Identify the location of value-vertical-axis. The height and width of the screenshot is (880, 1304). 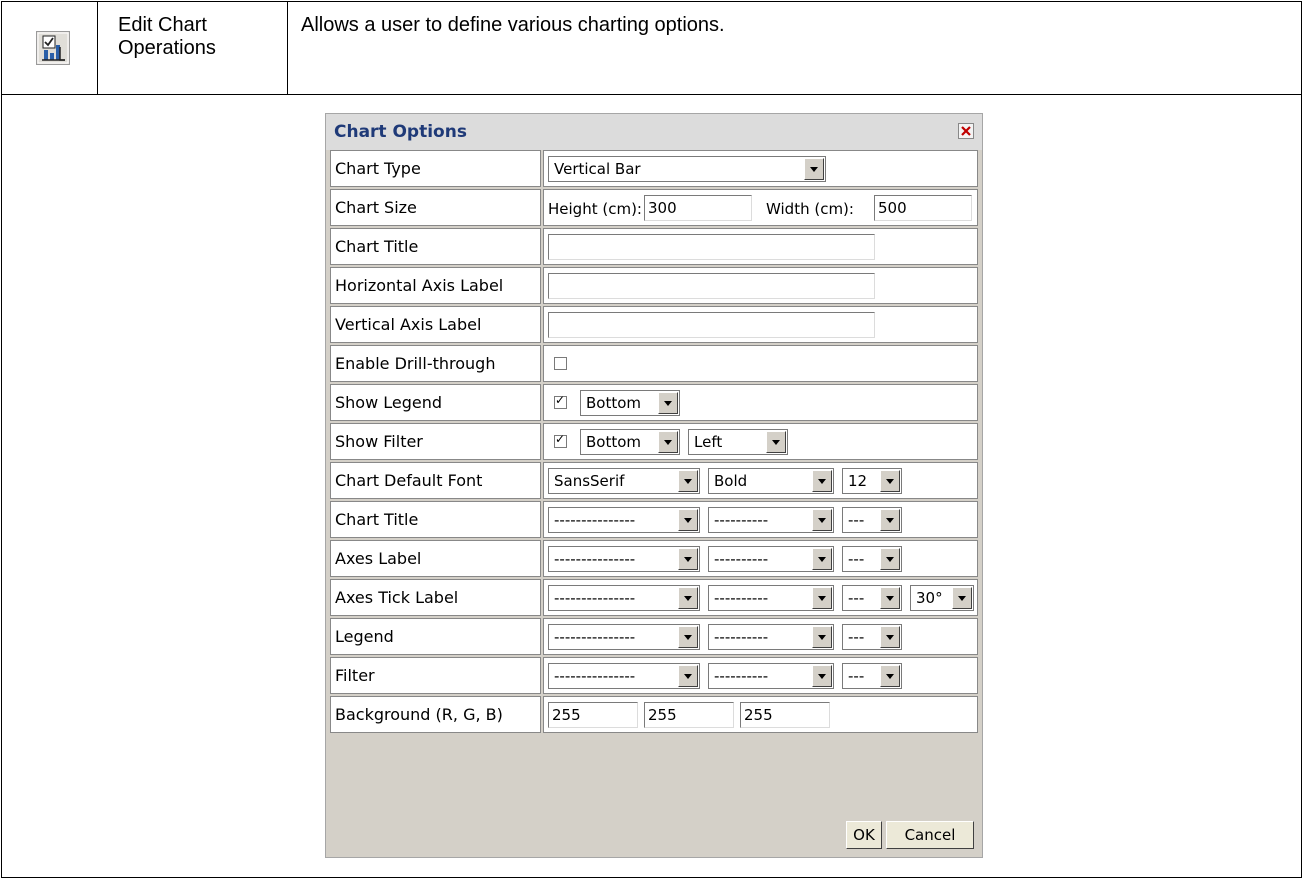
(760, 324).